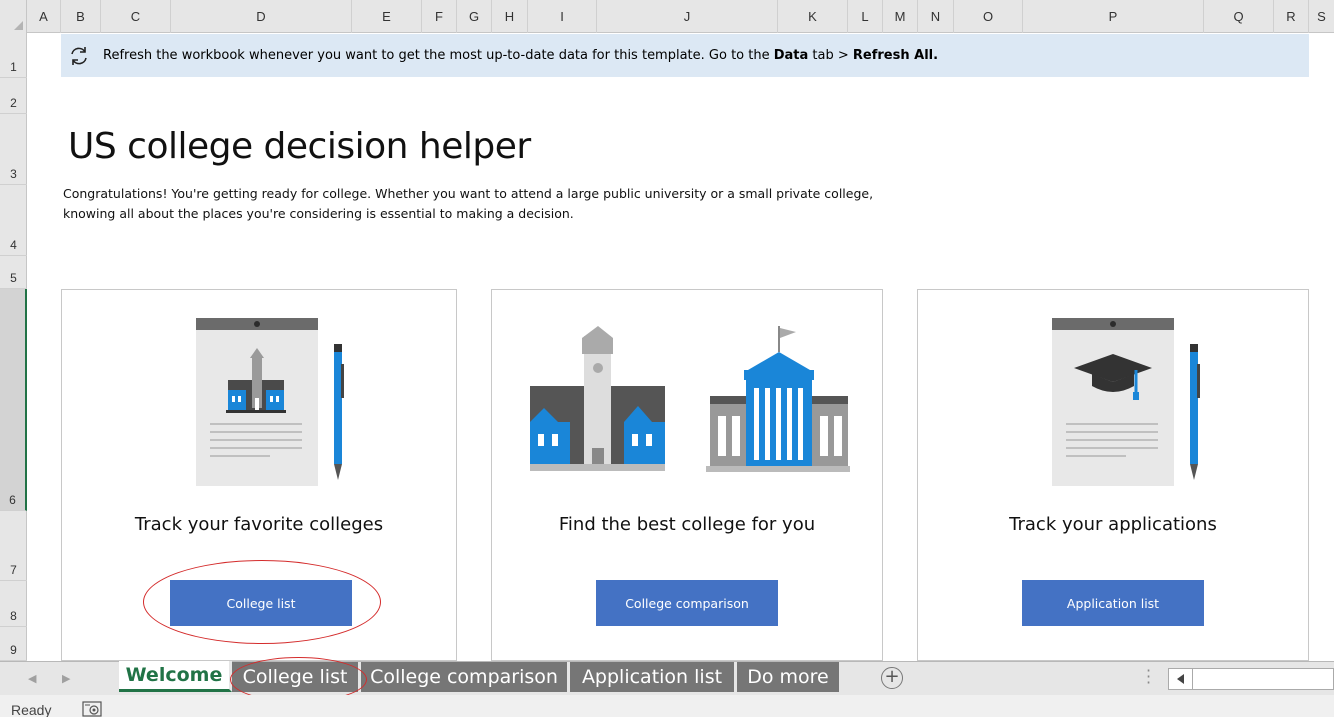 Image resolution: width=1334 pixels, height=717 pixels. I want to click on college-list-button: College list, so click(261, 603).